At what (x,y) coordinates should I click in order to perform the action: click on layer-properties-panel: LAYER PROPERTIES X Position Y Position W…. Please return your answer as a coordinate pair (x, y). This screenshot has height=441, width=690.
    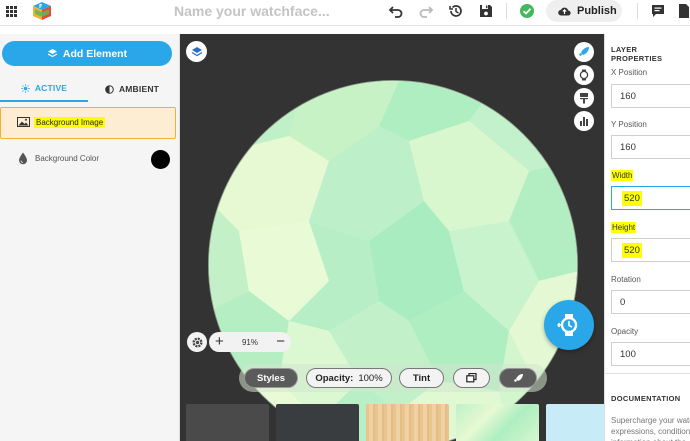
    Looking at the image, I should click on (647, 237).